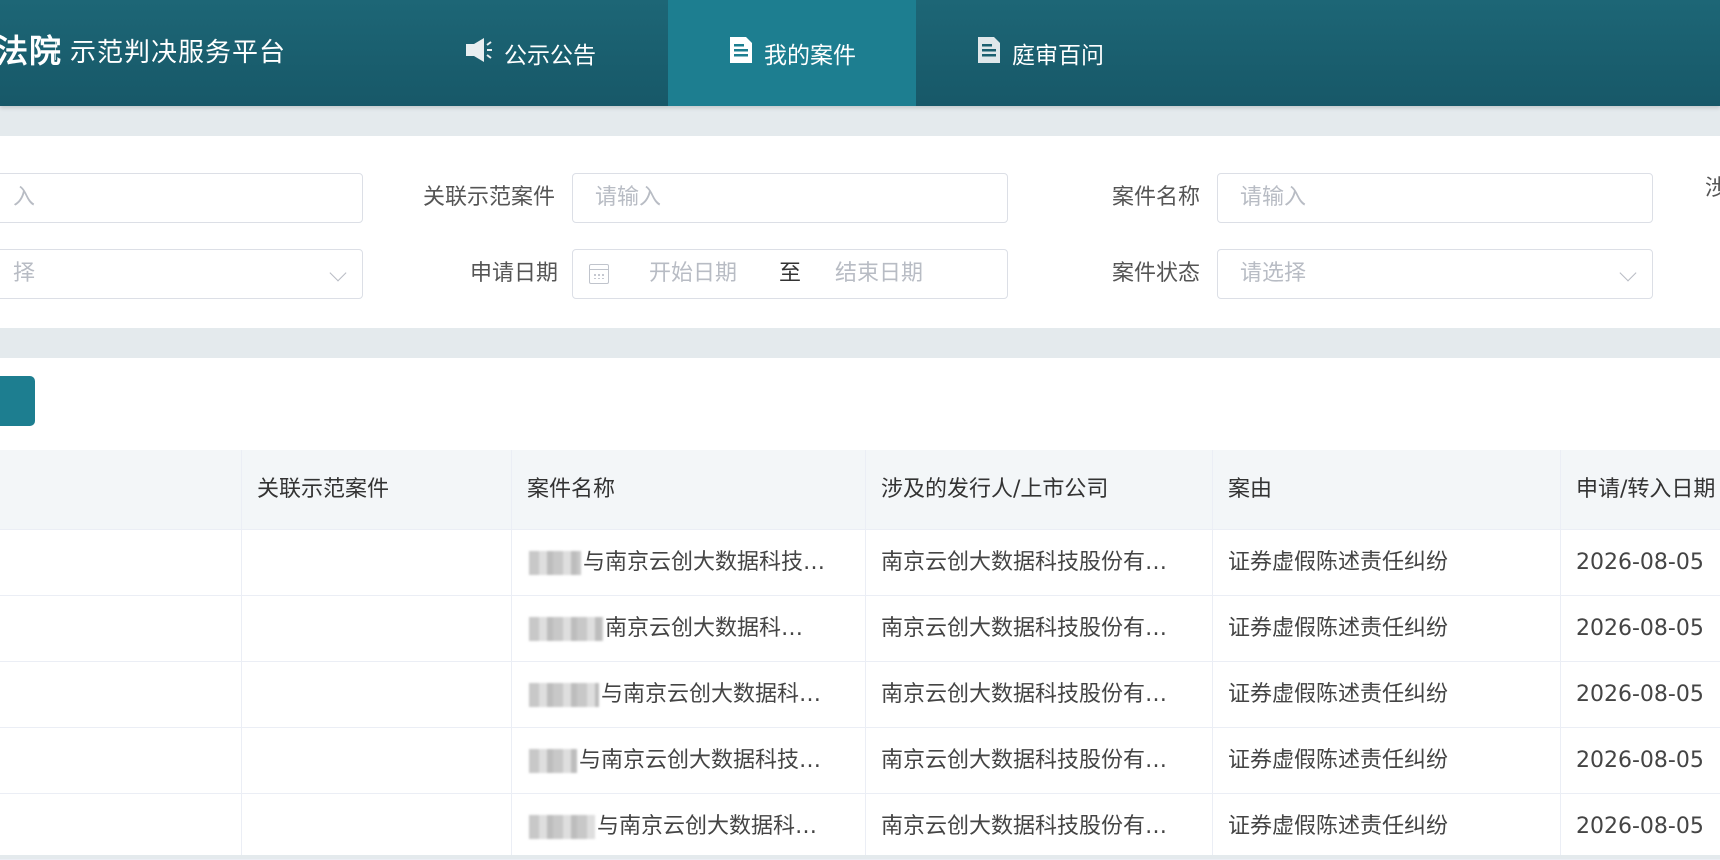  Describe the element at coordinates (181, 198) in the screenshot. I see `filter-input-1: 入` at that location.